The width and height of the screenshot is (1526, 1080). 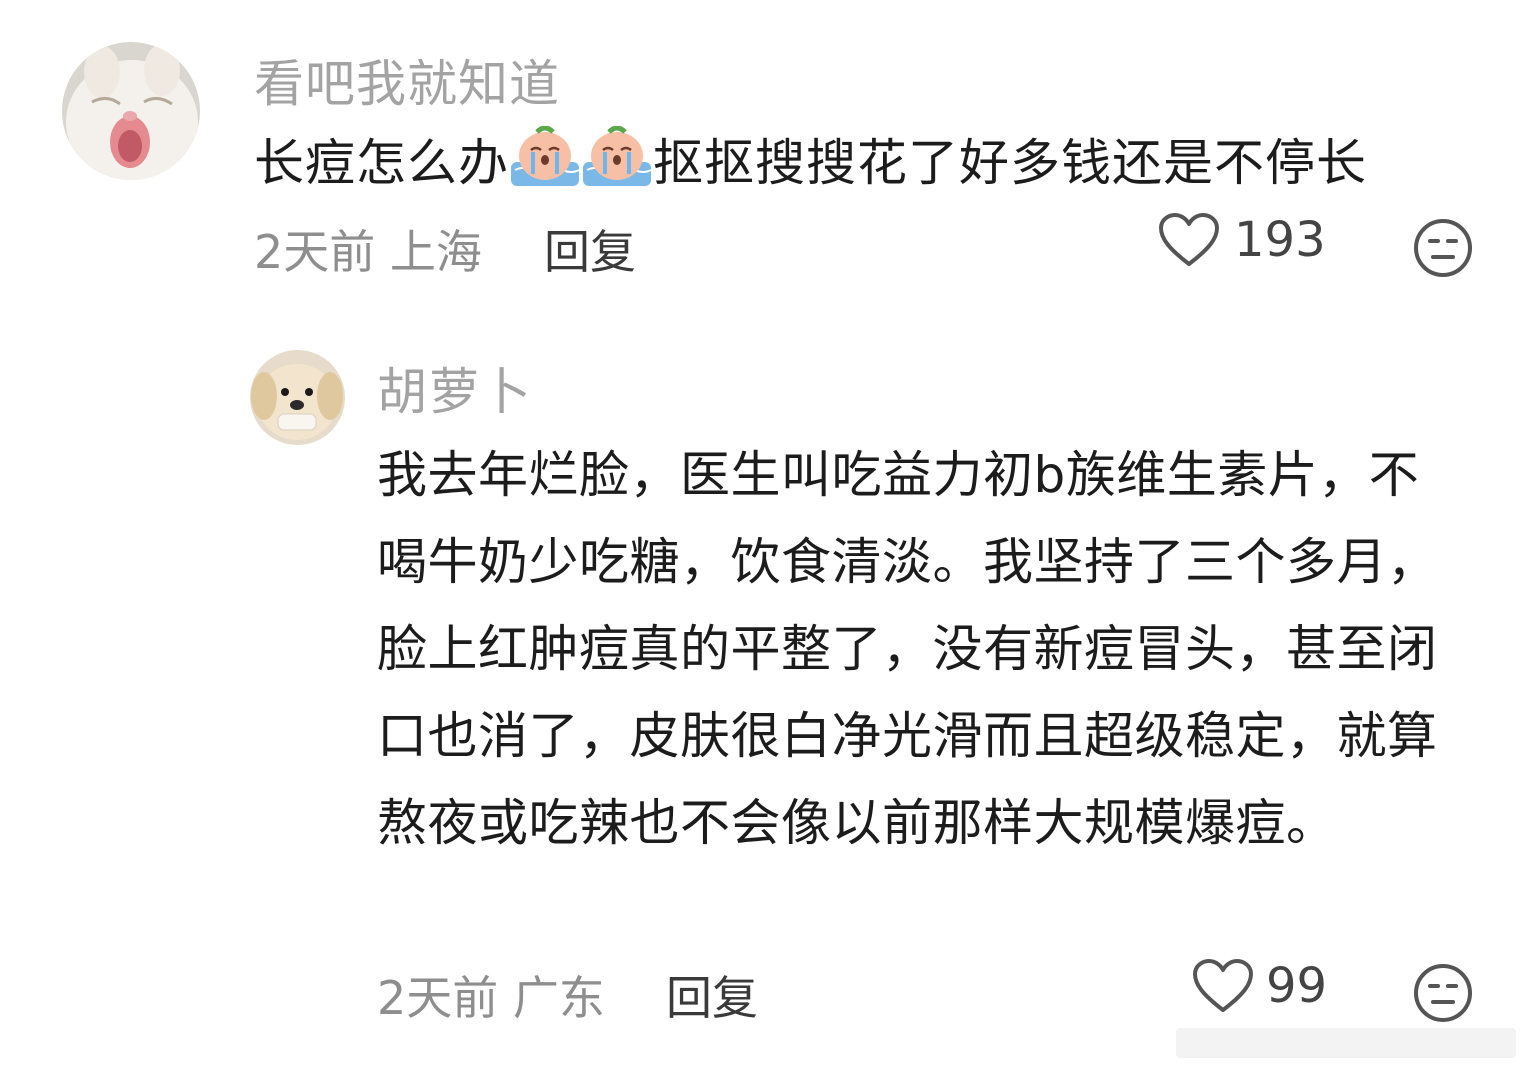 What do you see at coordinates (368, 252) in the screenshot?
I see `comment-meta: 2天前 上海` at bounding box center [368, 252].